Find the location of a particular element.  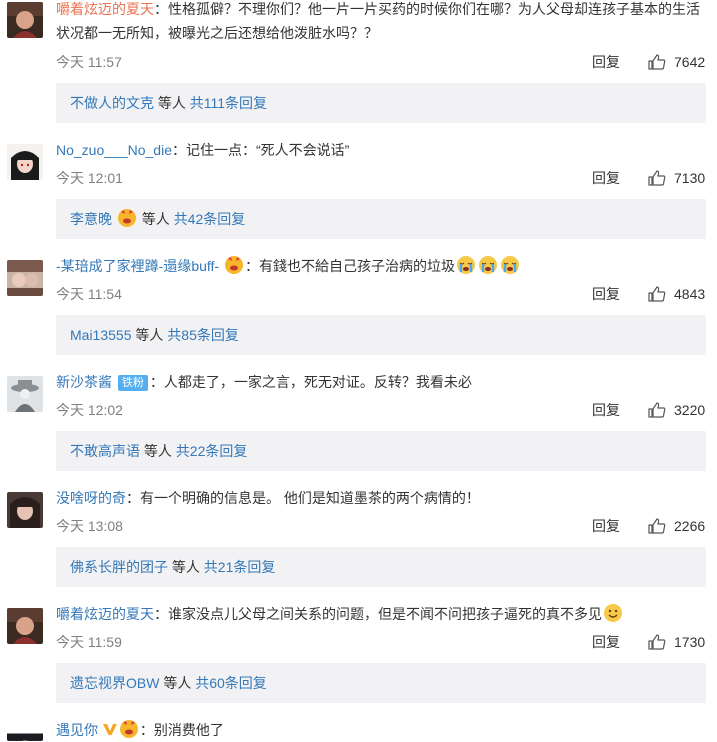

comment-text: -某琣成了家裡蹲-遢缘buff- ：有錢也不給自己孩子治病的垃圾 is located at coordinates (381, 266).